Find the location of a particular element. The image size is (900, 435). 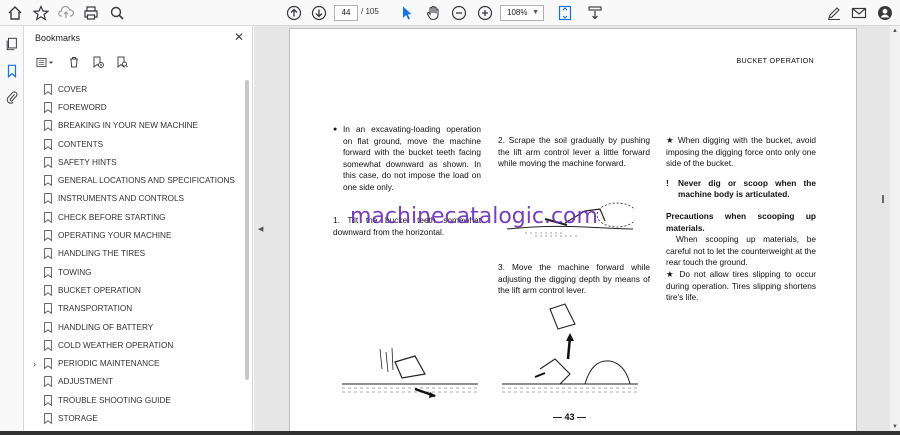

bookmarks-title: Bookmarks is located at coordinates (58, 38).